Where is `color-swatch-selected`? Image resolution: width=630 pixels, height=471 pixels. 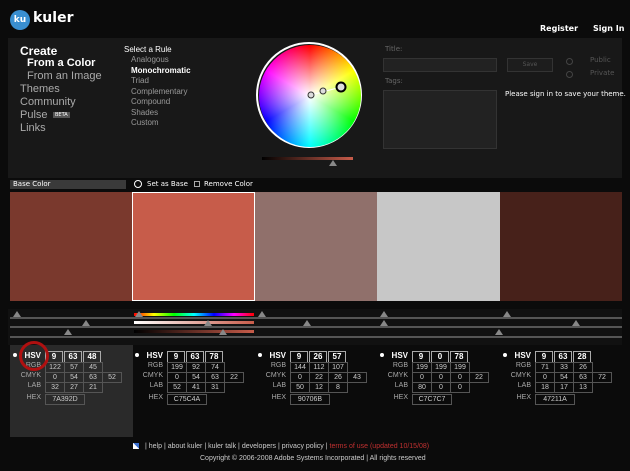
color-swatch-selected is located at coordinates (193, 246).